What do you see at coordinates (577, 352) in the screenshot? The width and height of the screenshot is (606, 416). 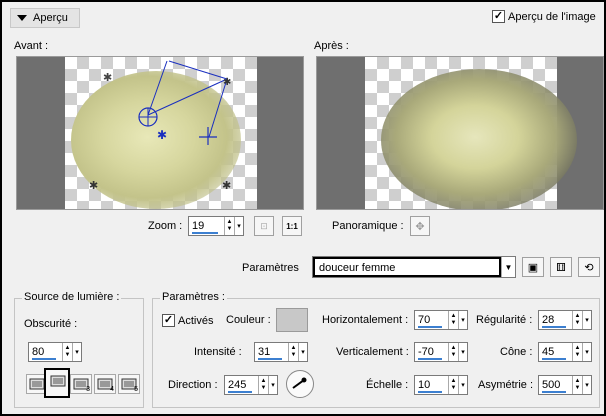 I see `cone-spin-arrows-icon: ▲ ▼` at bounding box center [577, 352].